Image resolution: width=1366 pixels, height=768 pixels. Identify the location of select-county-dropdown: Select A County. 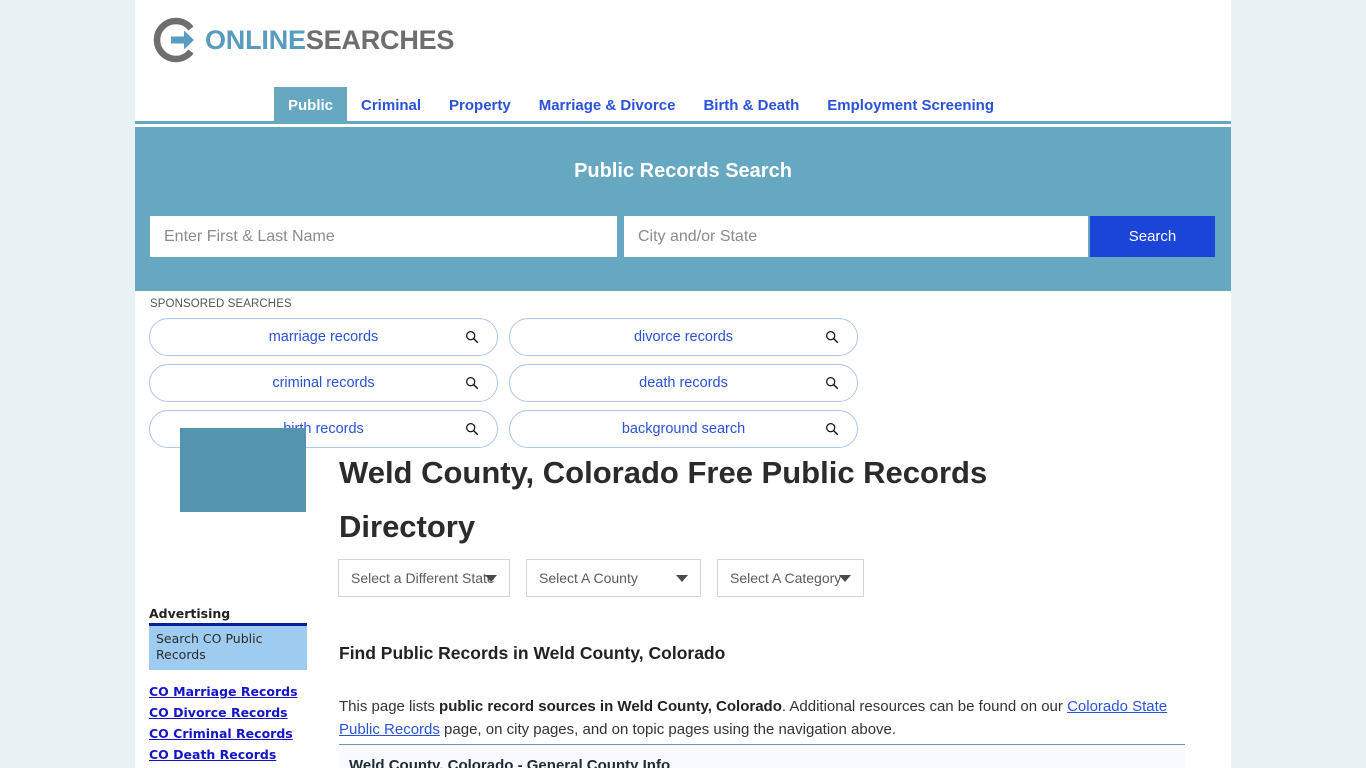
(613, 578).